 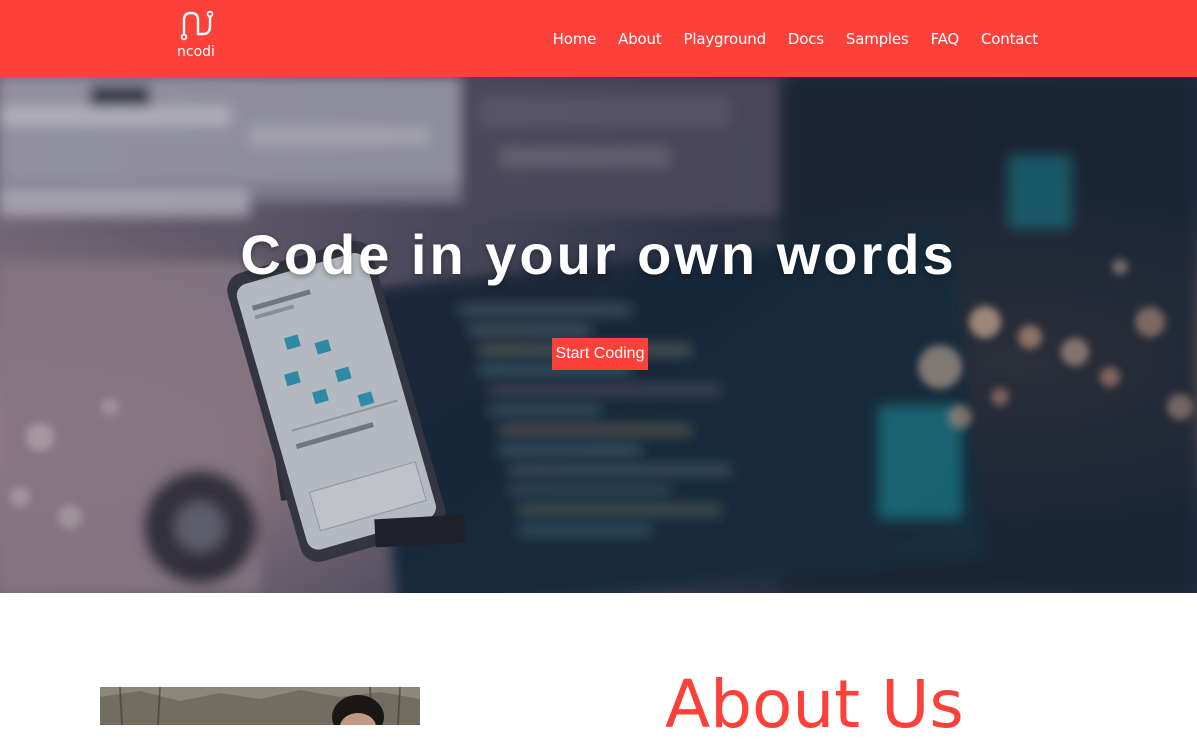 I want to click on nav-contact: Contact, so click(x=1009, y=39).